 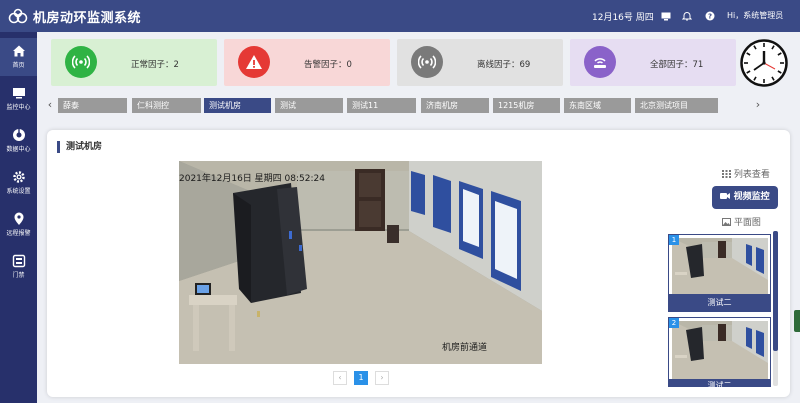 What do you see at coordinates (755, 15) in the screenshot?
I see `user-menu: Hi，系统管理员` at bounding box center [755, 15].